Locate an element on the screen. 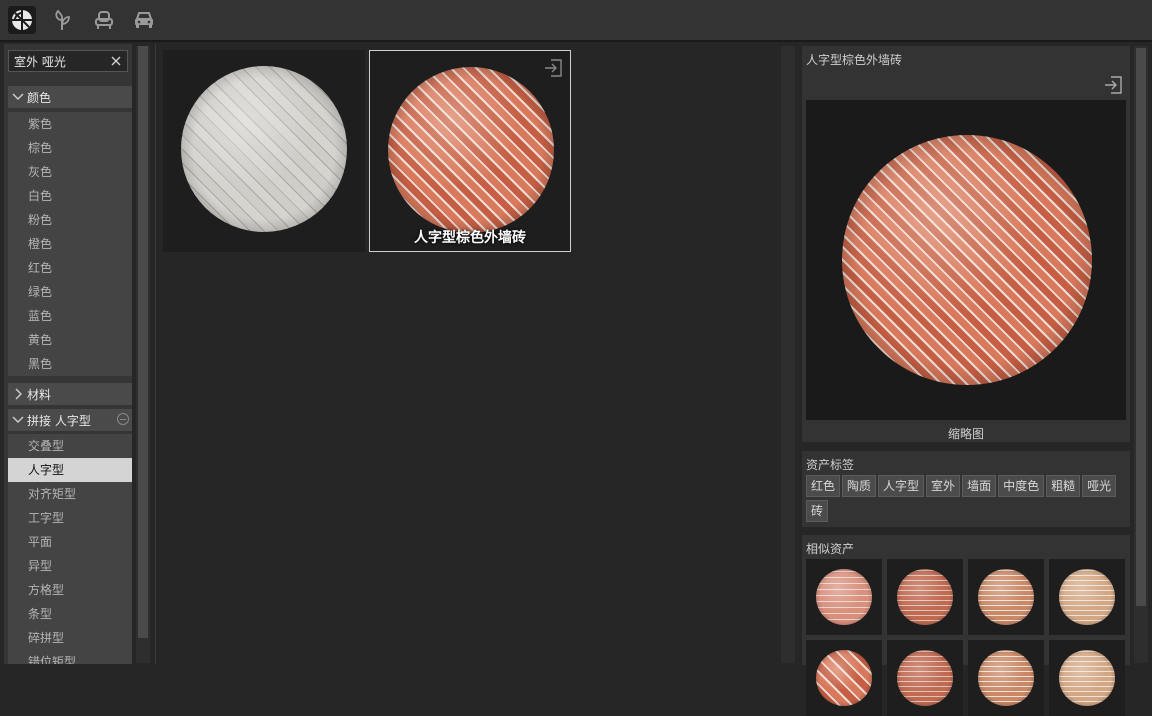 This screenshot has height=716, width=1152. filter-item: 异型 is located at coordinates (70, 566).